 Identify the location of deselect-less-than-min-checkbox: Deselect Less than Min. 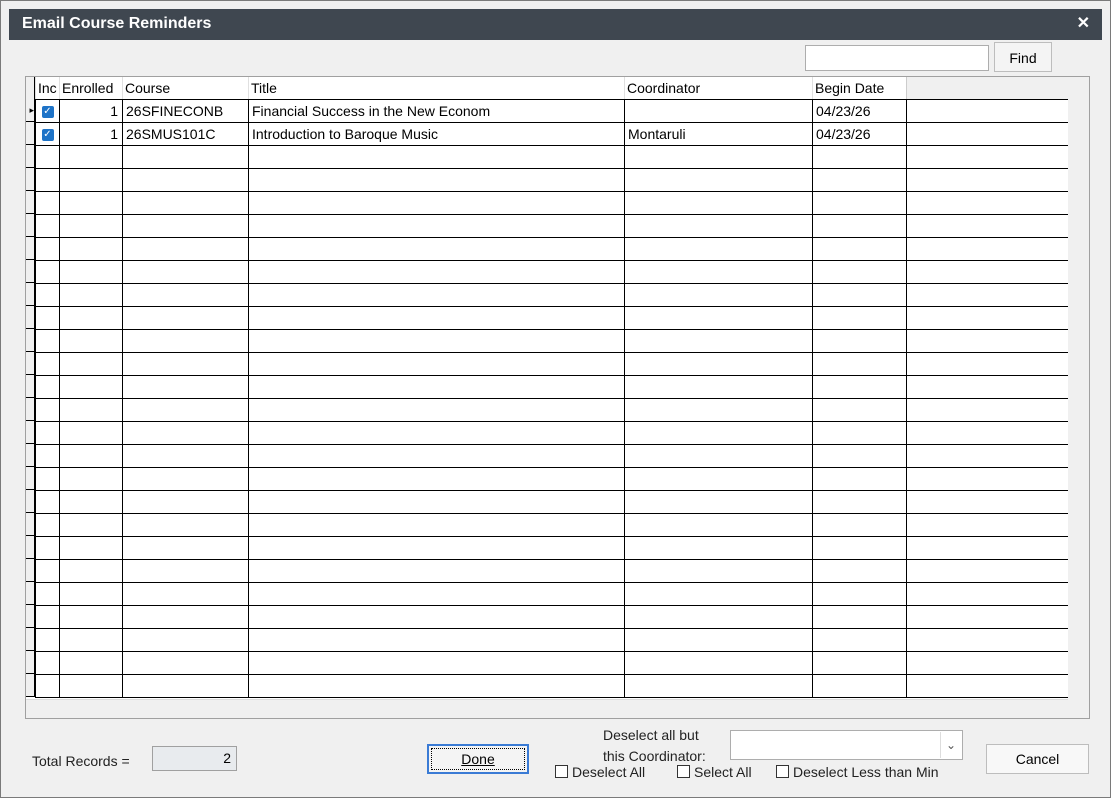
(857, 772).